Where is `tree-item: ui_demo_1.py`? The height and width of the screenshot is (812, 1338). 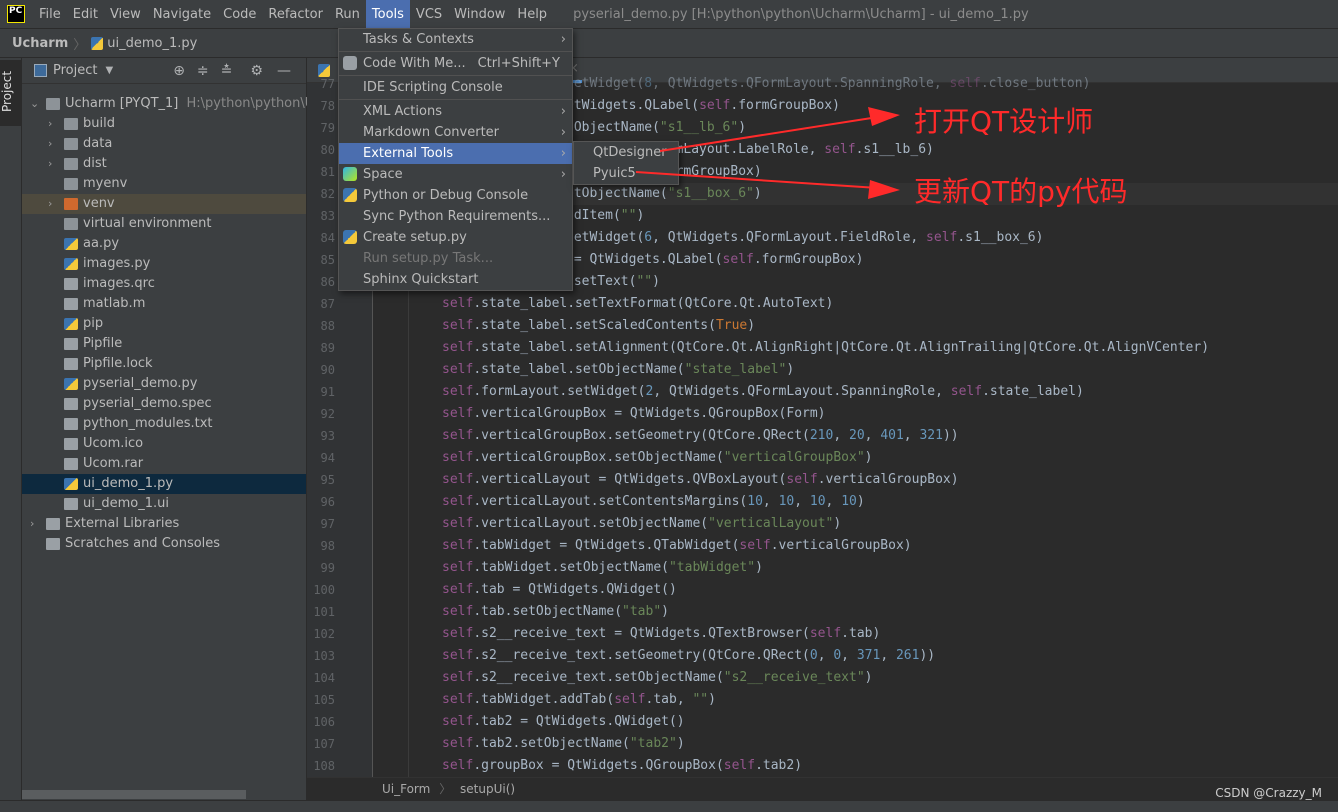 tree-item: ui_demo_1.py is located at coordinates (164, 484).